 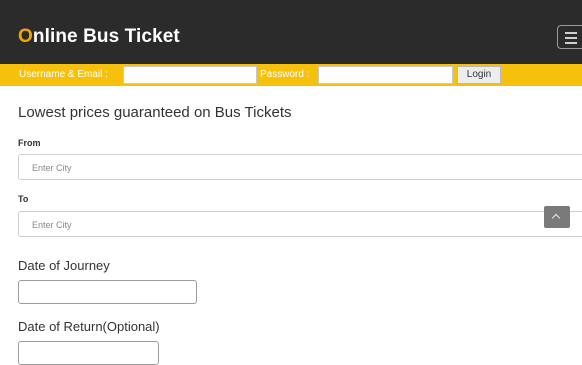 What do you see at coordinates (63, 74) in the screenshot?
I see `username-label: Username & Email :` at bounding box center [63, 74].